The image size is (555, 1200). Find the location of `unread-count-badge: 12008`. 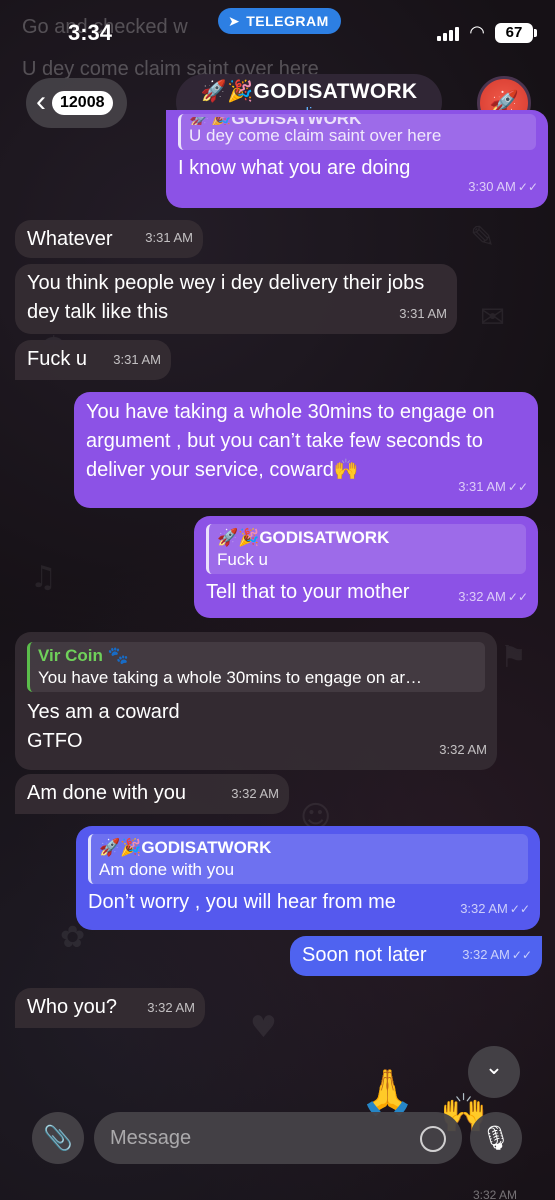

unread-count-badge: 12008 is located at coordinates (82, 103).